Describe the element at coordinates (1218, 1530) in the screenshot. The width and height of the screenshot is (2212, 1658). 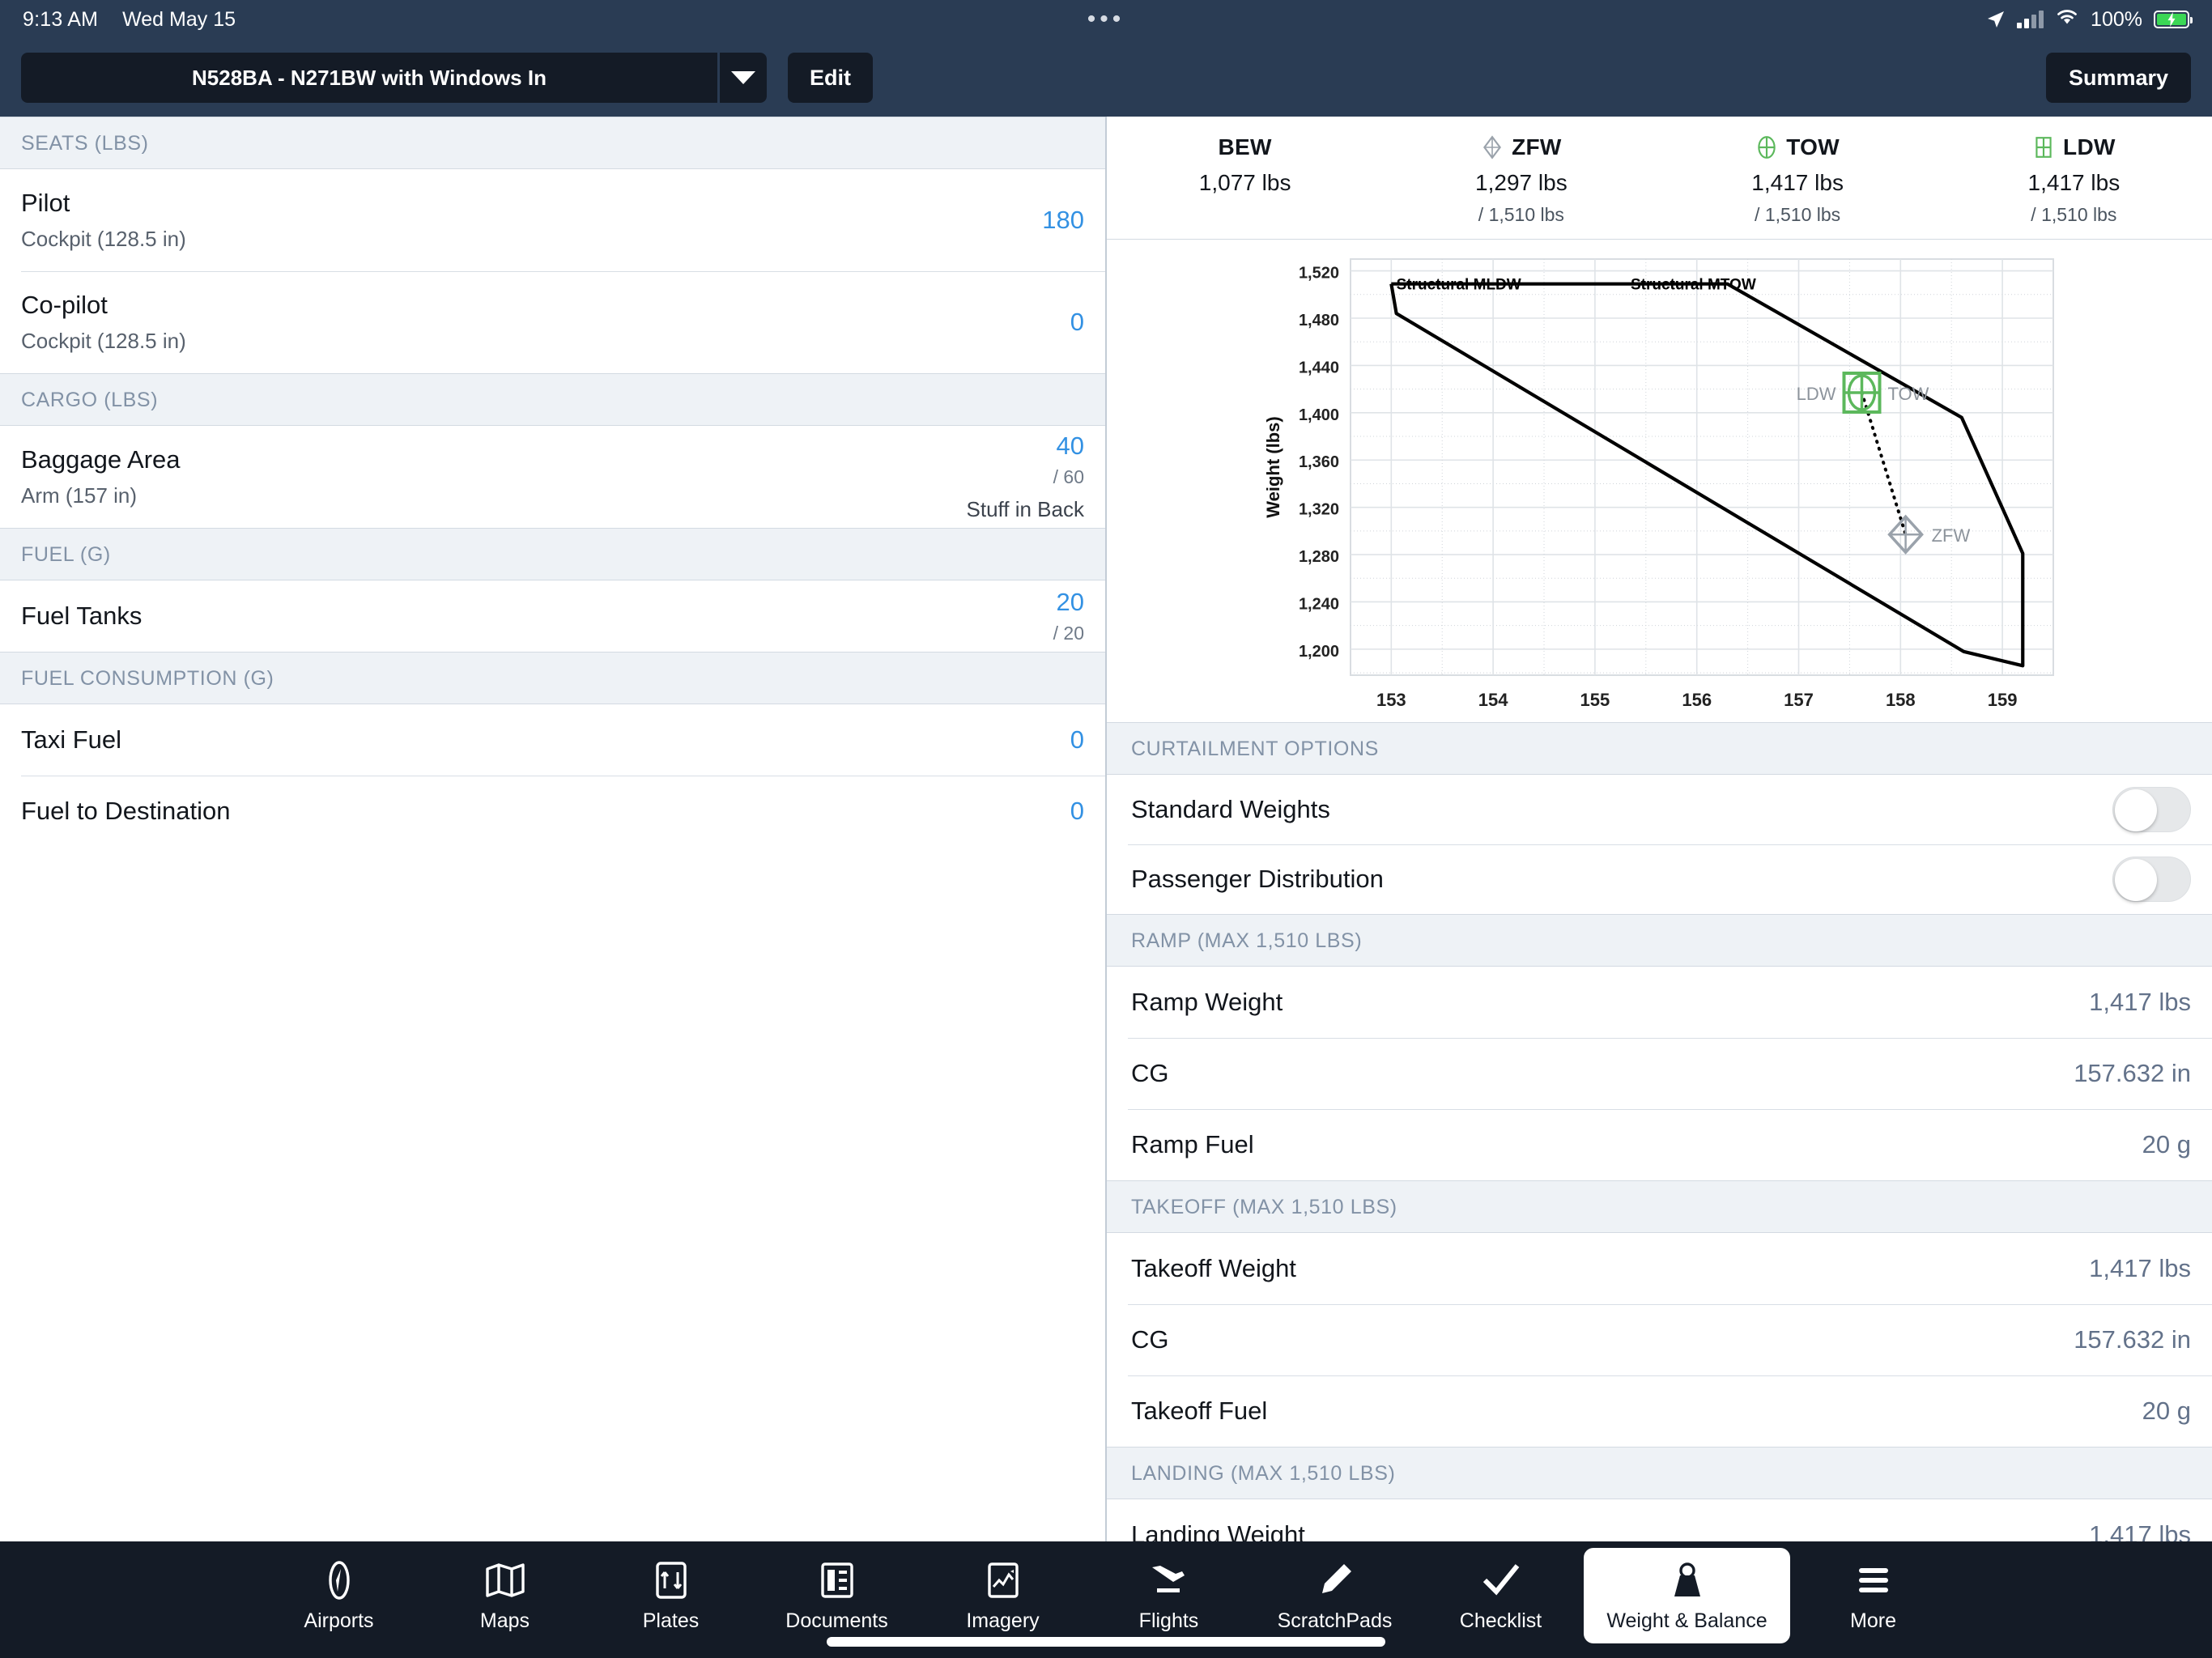
I see `row-title: Landing Weight` at that location.